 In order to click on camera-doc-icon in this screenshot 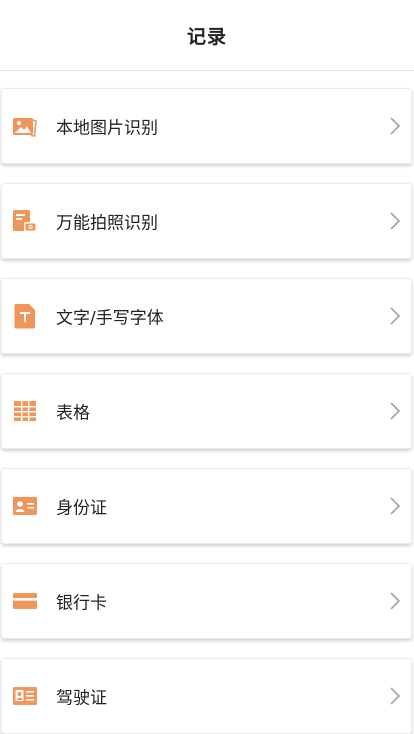, I will do `click(25, 221)`.